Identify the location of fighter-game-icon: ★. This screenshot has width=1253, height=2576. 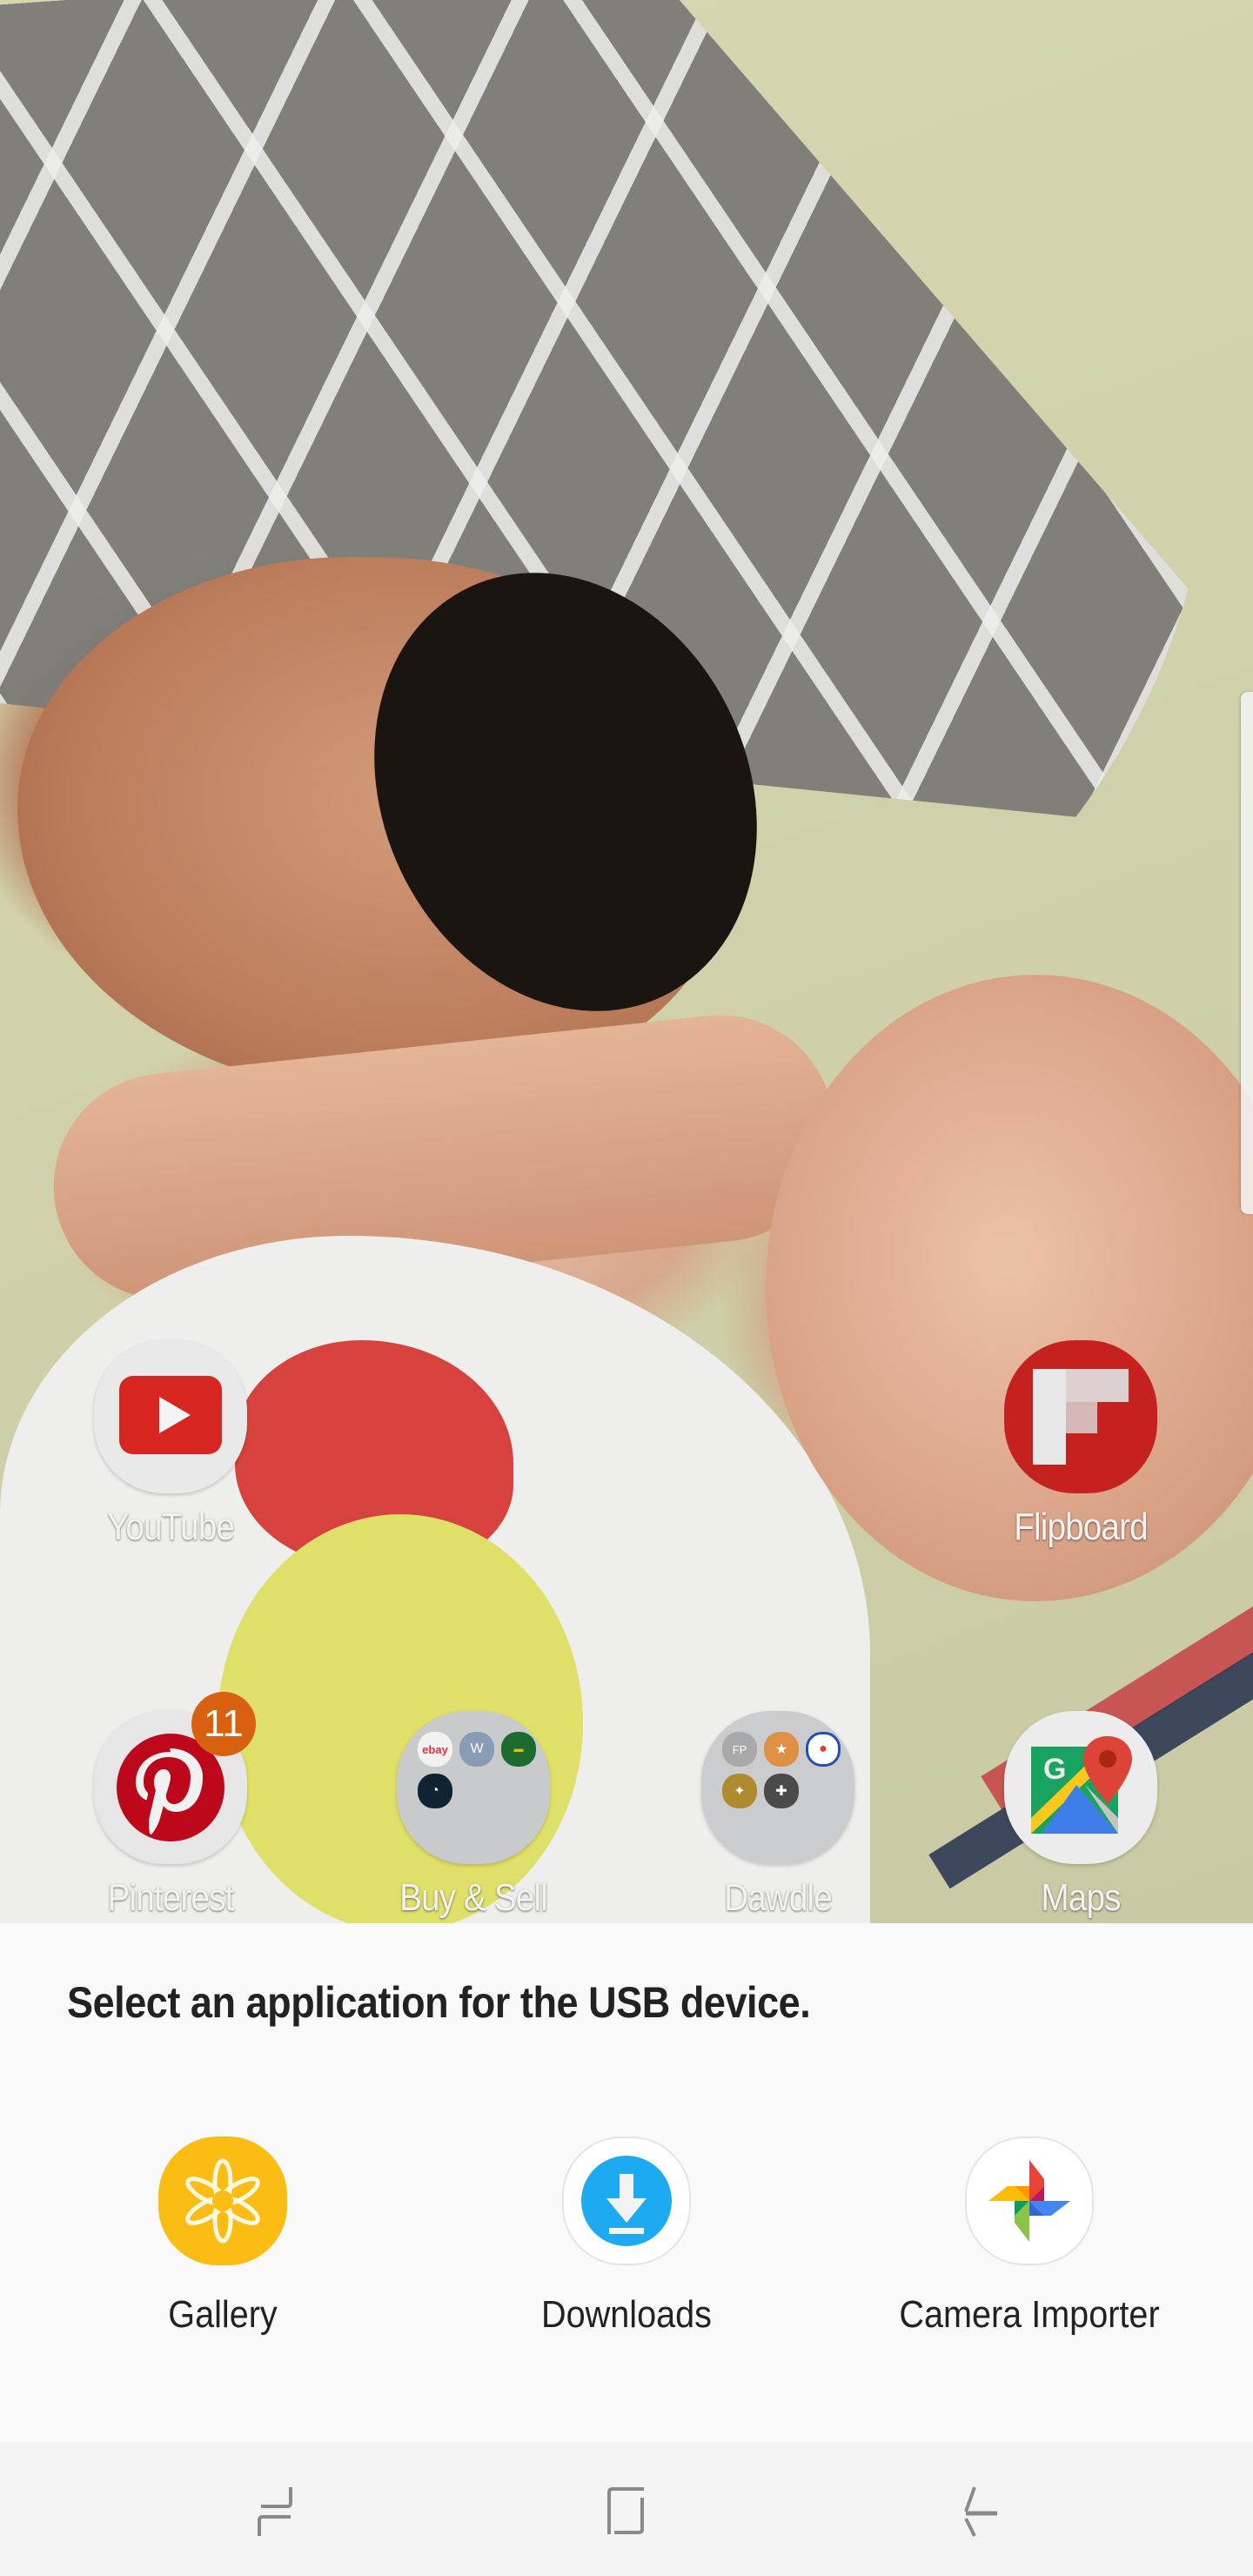
(781, 1750).